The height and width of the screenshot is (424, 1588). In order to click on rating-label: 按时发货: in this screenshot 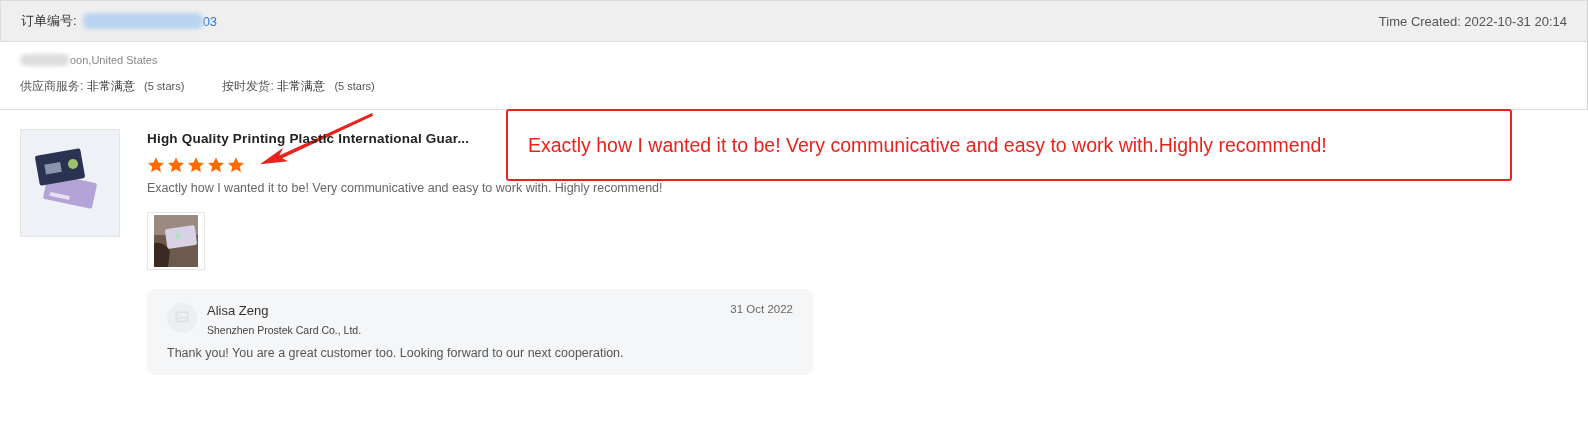, I will do `click(248, 86)`.